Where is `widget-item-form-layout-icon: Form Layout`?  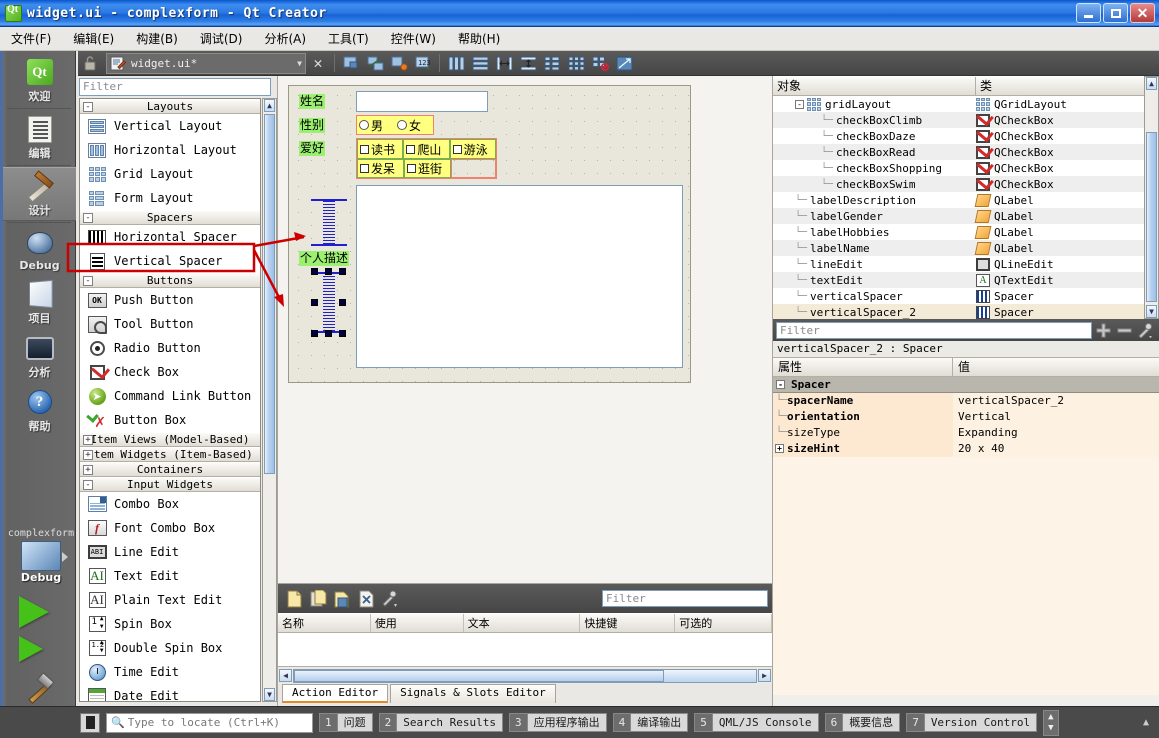 widget-item-form-layout-icon: Form Layout is located at coordinates (170, 198).